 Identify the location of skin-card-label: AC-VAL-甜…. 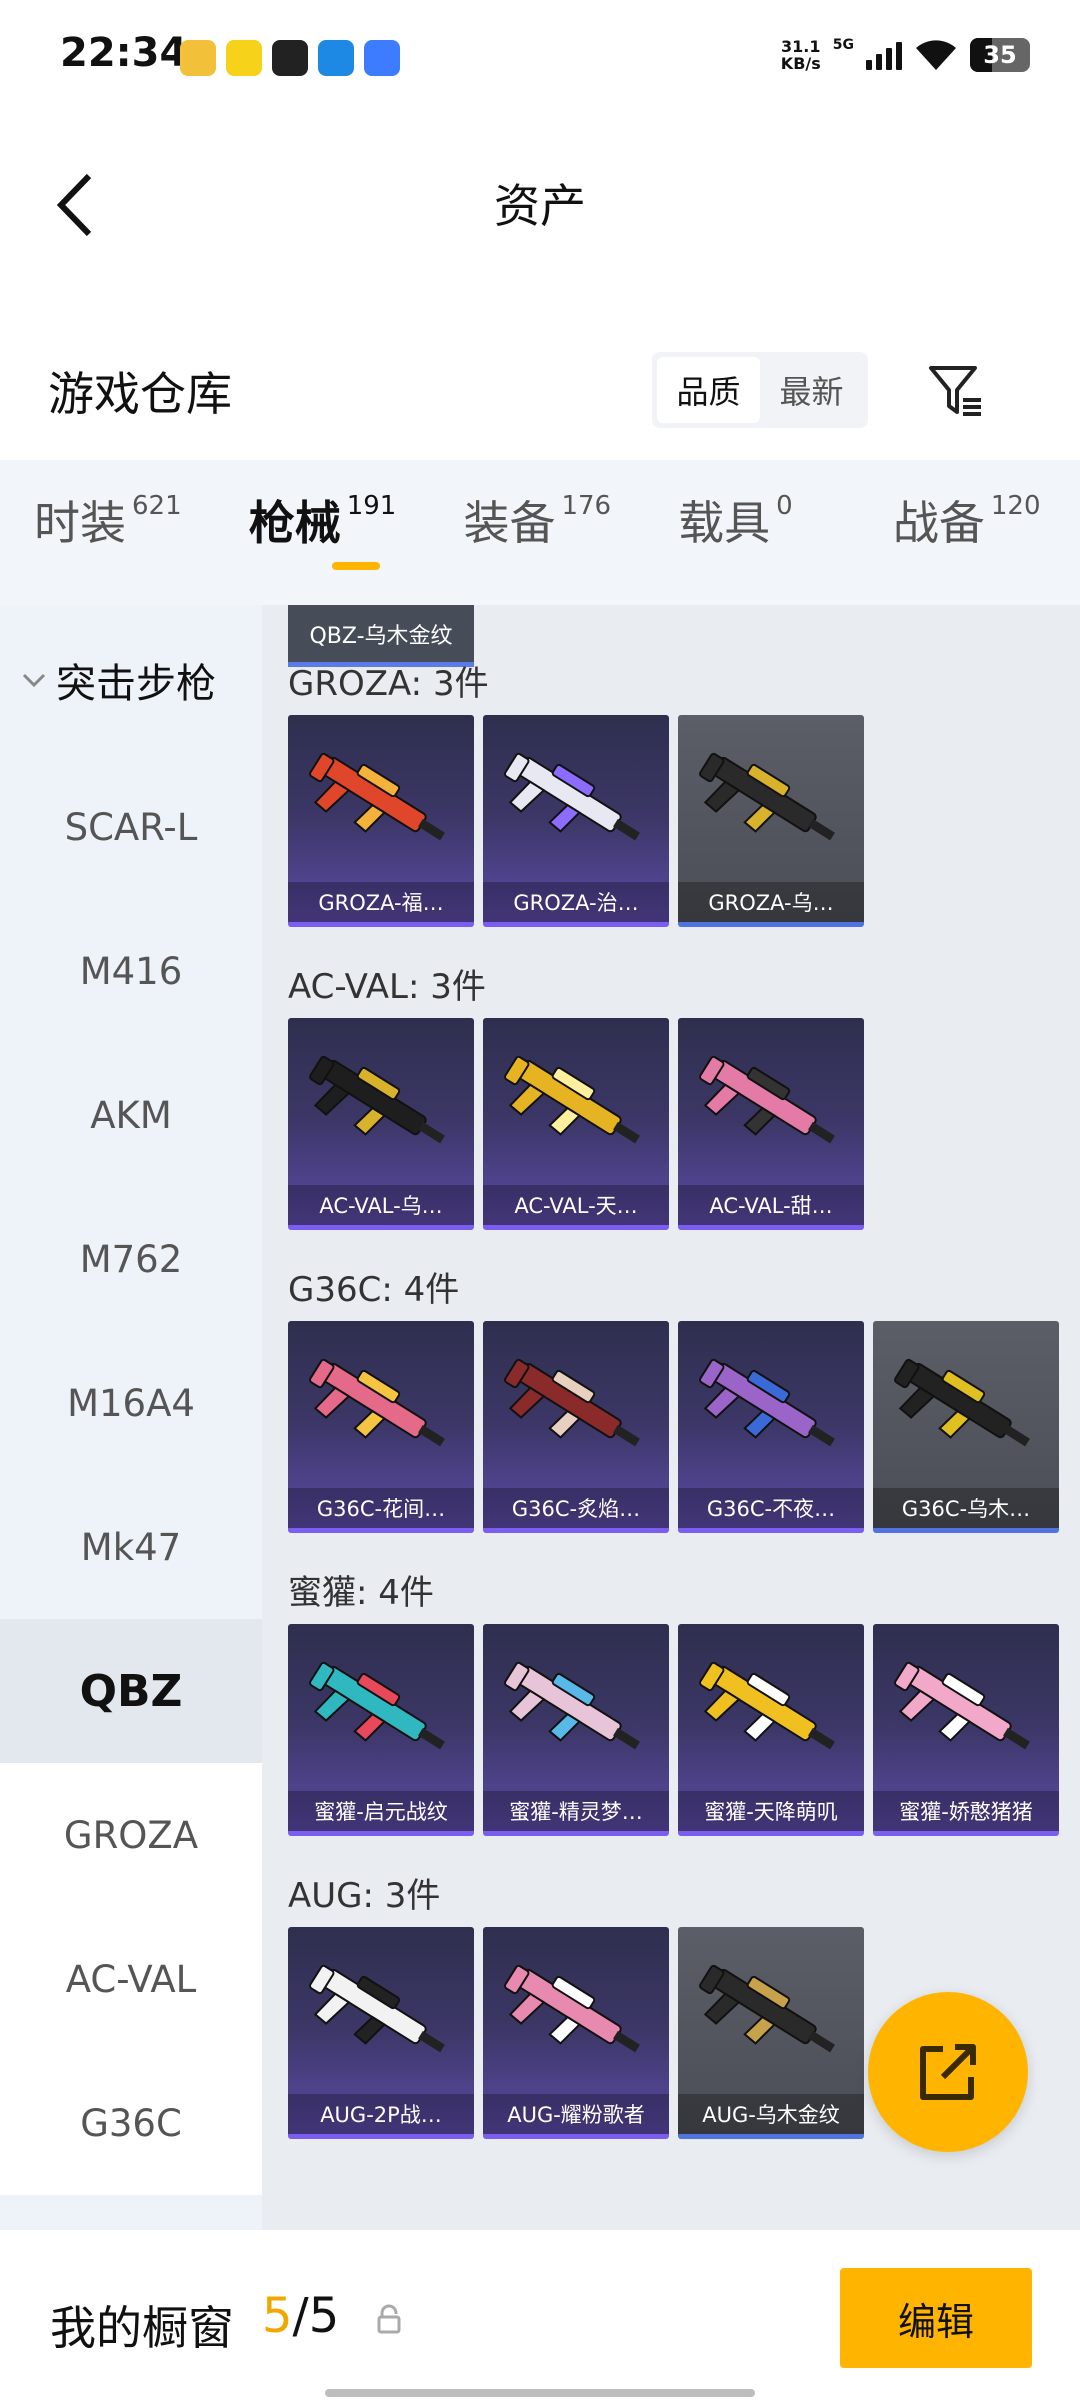
(771, 1205).